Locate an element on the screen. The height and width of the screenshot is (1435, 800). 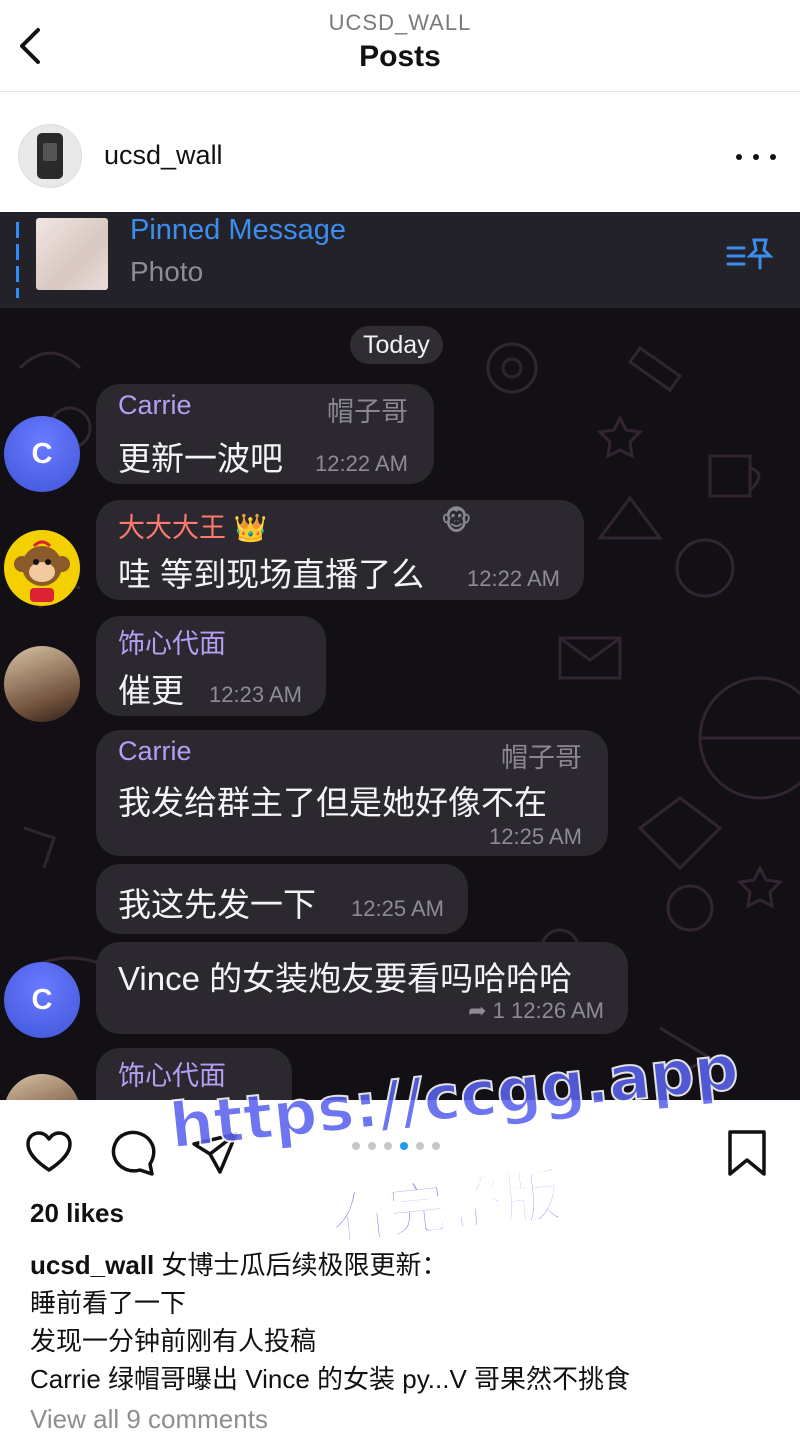
reply-count: 1 is located at coordinates (498, 1010).